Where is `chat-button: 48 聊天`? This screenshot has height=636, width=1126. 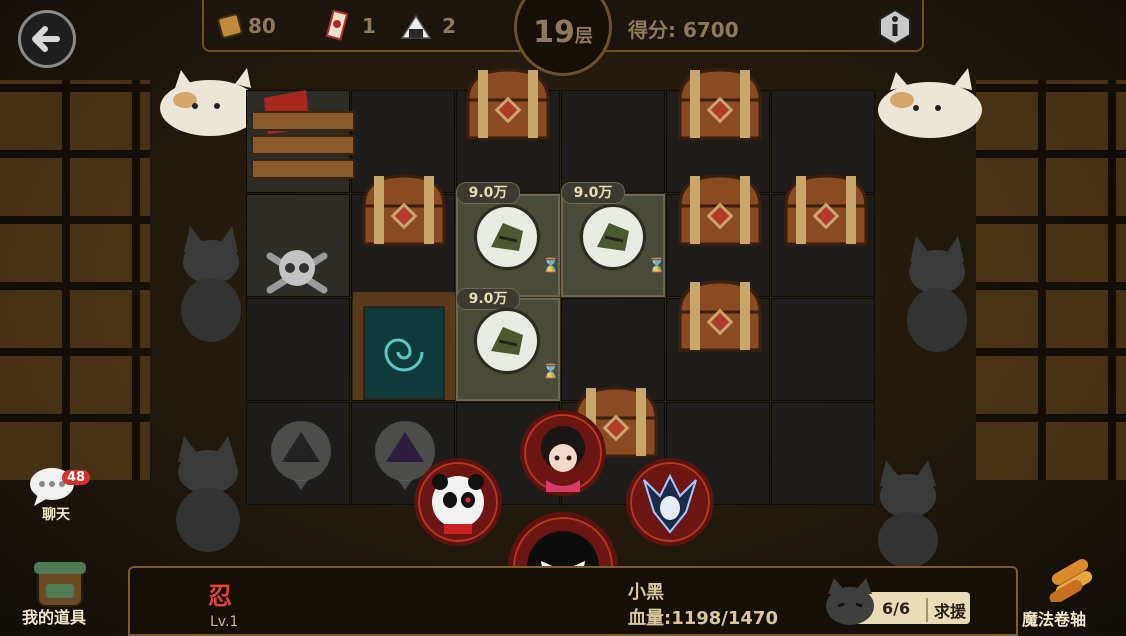
chat-button: 48 聊天 is located at coordinates (59, 494).